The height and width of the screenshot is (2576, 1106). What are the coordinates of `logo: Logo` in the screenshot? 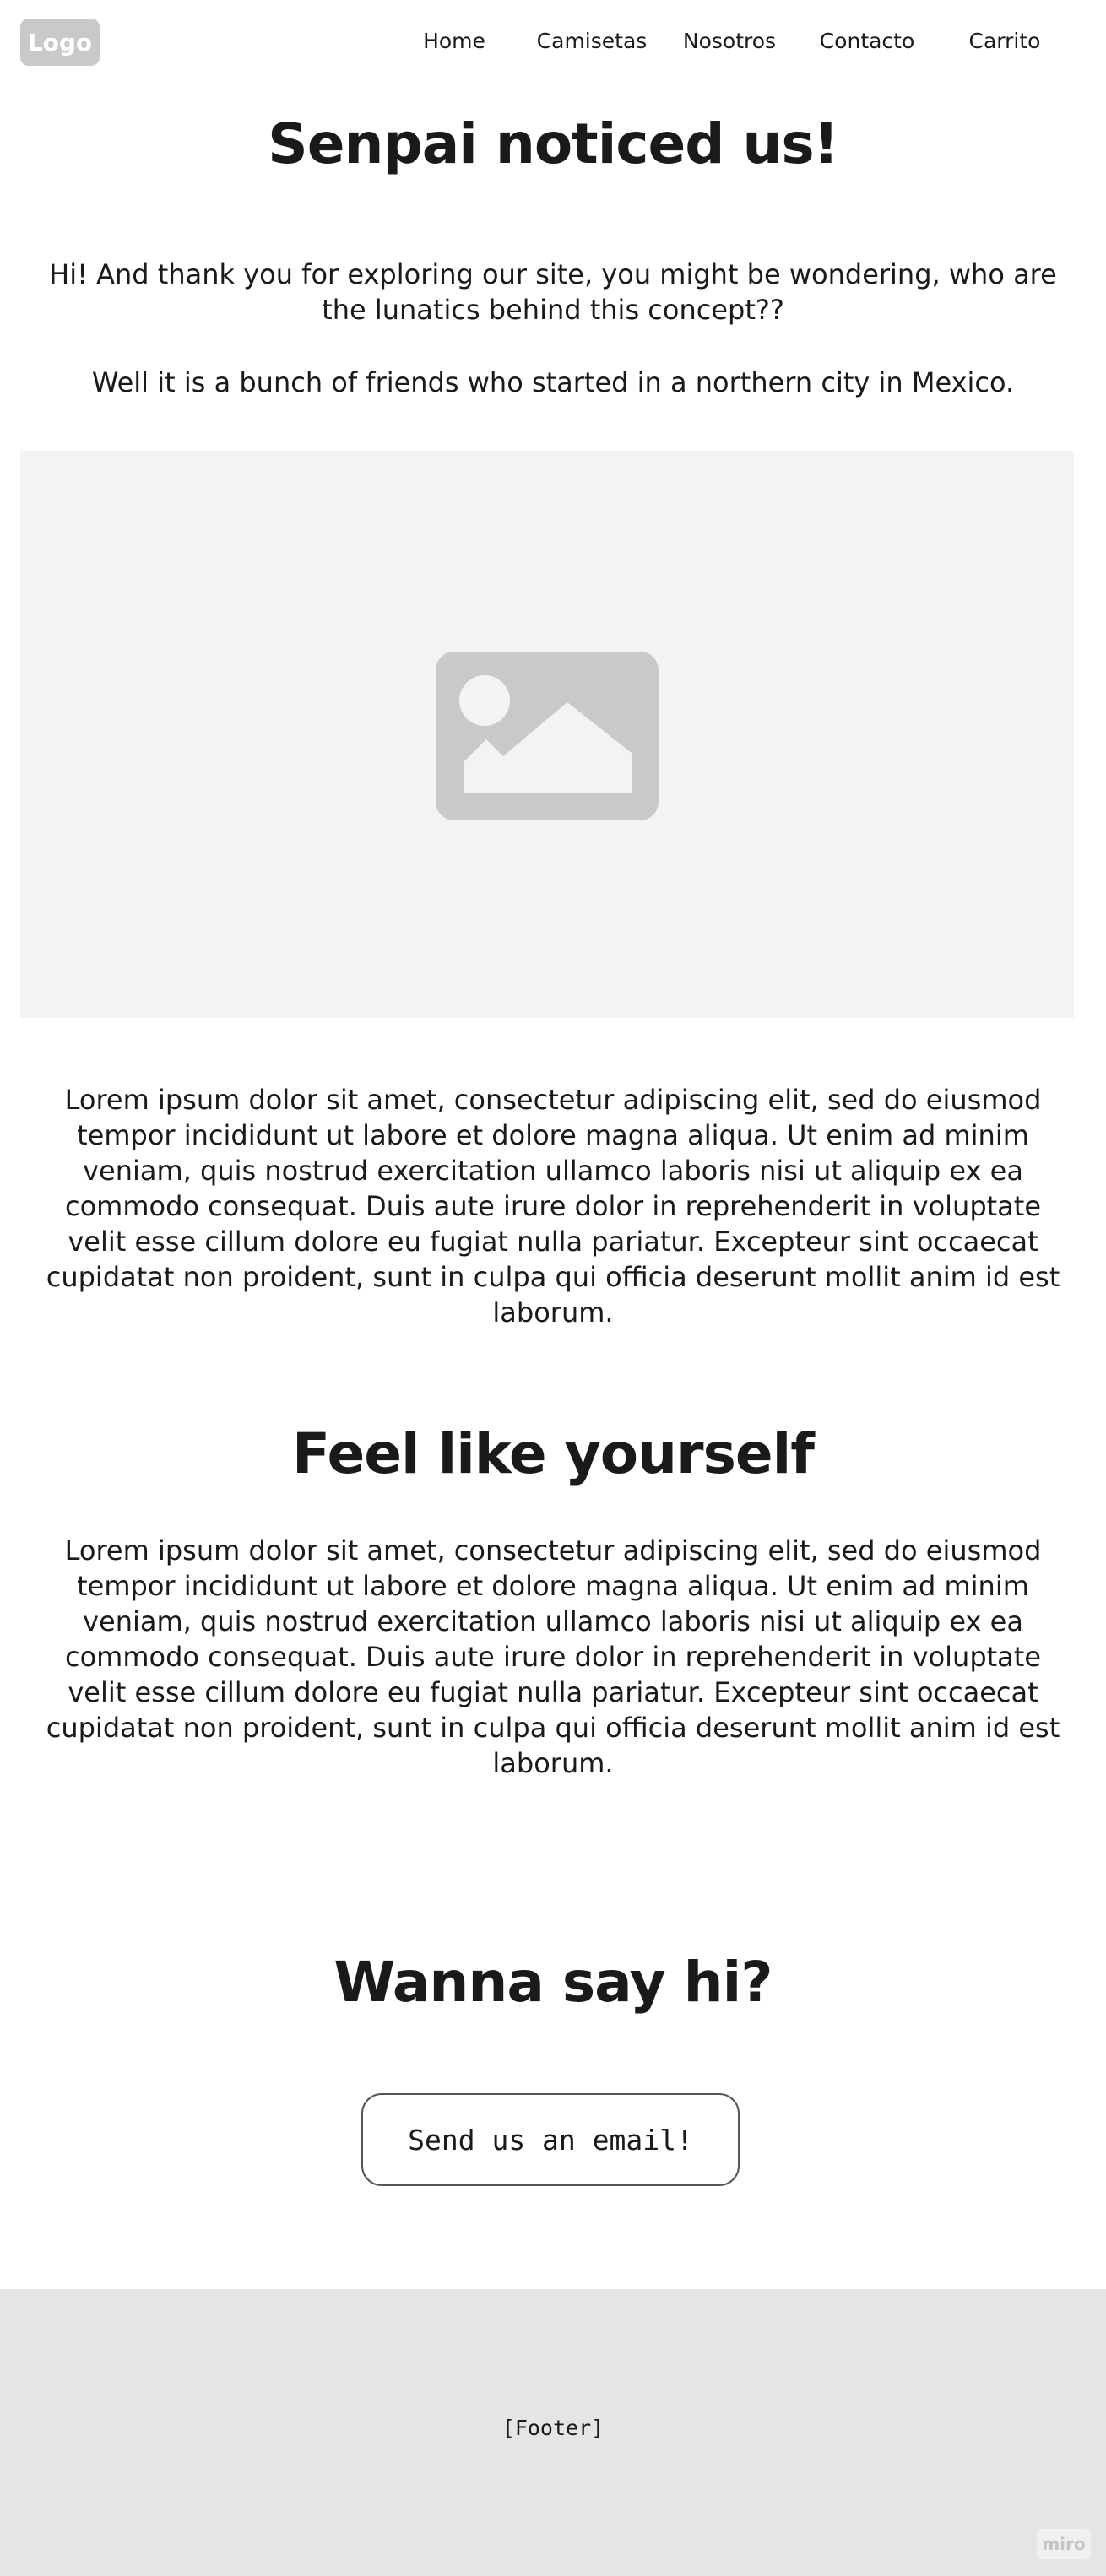 It's located at (60, 42).